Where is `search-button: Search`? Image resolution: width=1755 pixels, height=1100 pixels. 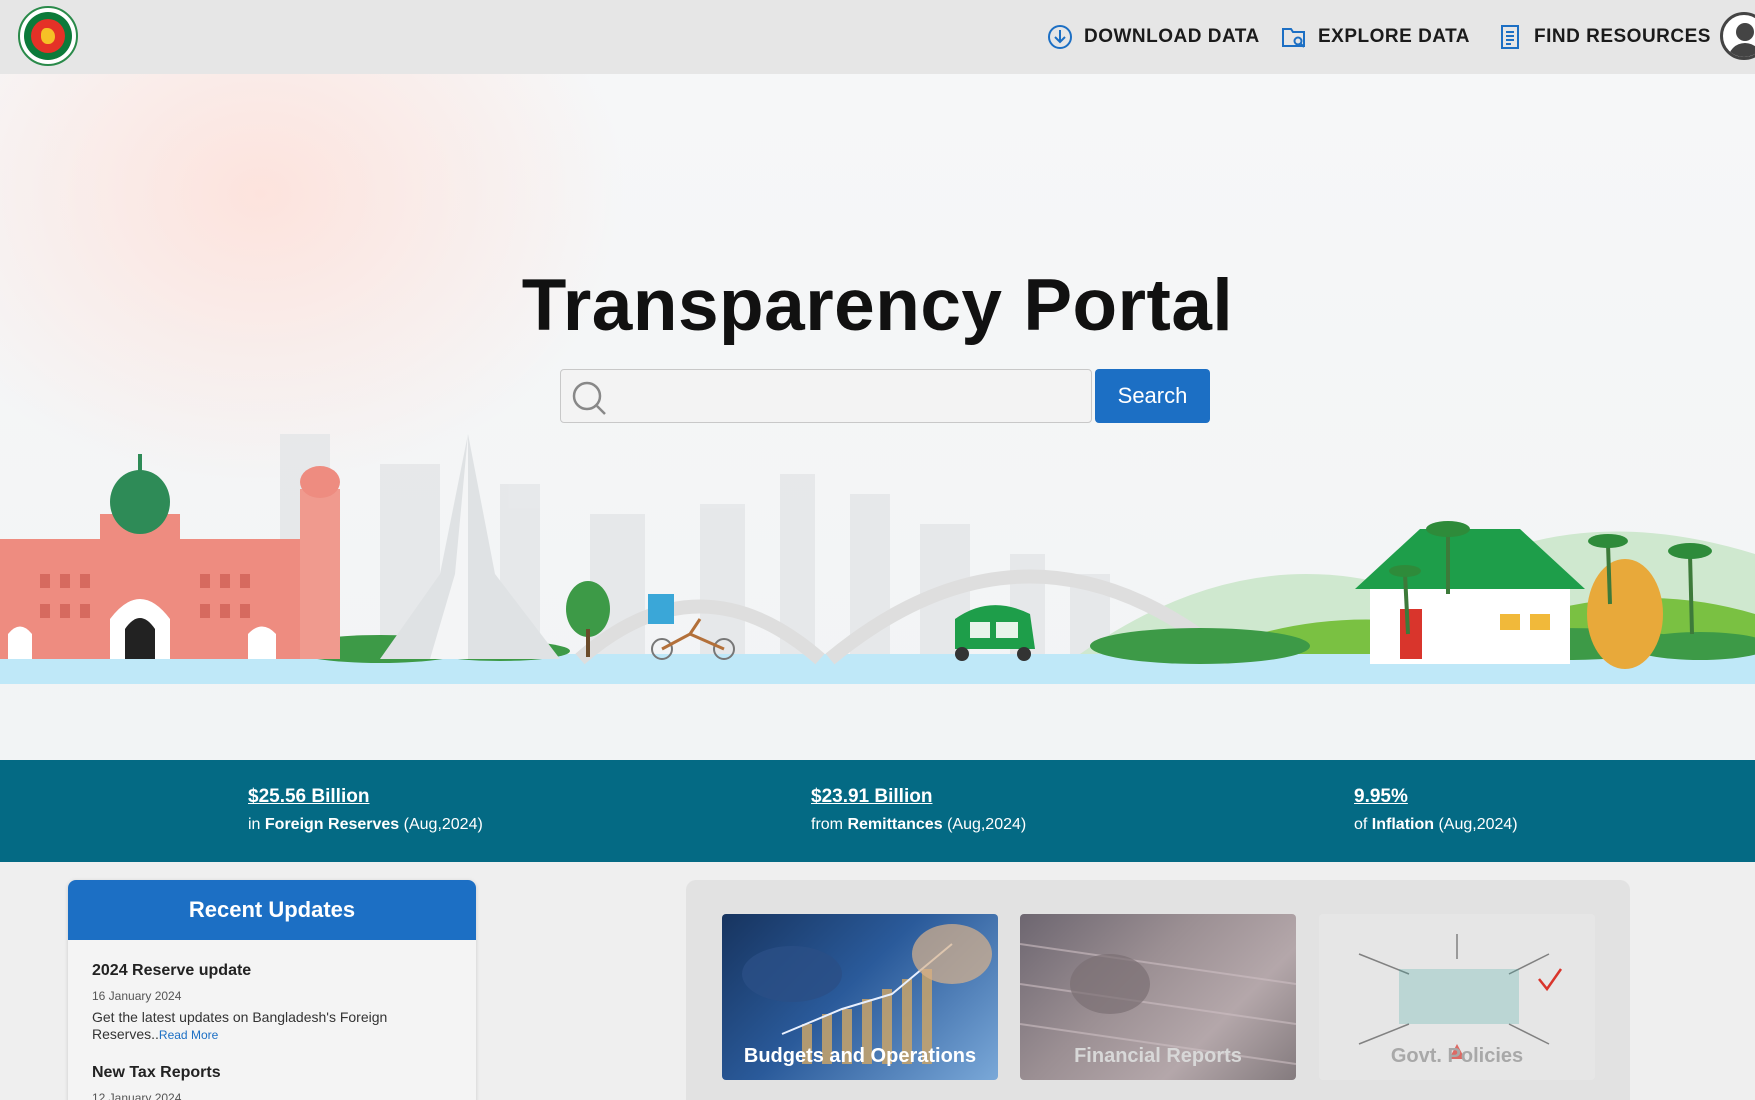
search-button: Search is located at coordinates (1152, 396).